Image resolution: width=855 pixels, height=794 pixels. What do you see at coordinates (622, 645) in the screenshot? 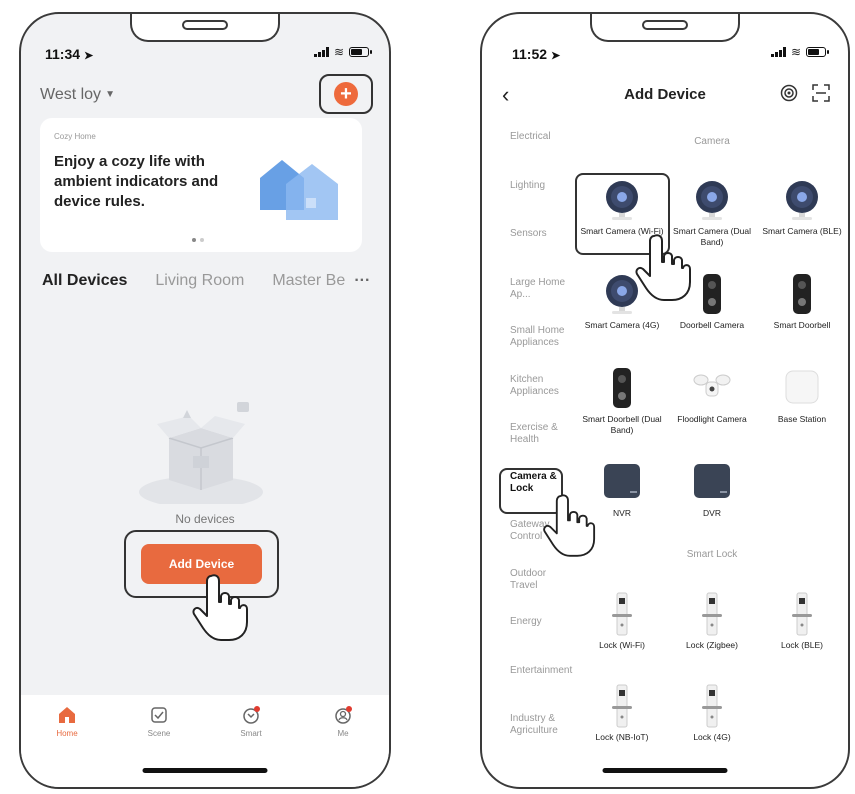
I see `device-label: Lock (Wi-Fi)` at bounding box center [622, 645].